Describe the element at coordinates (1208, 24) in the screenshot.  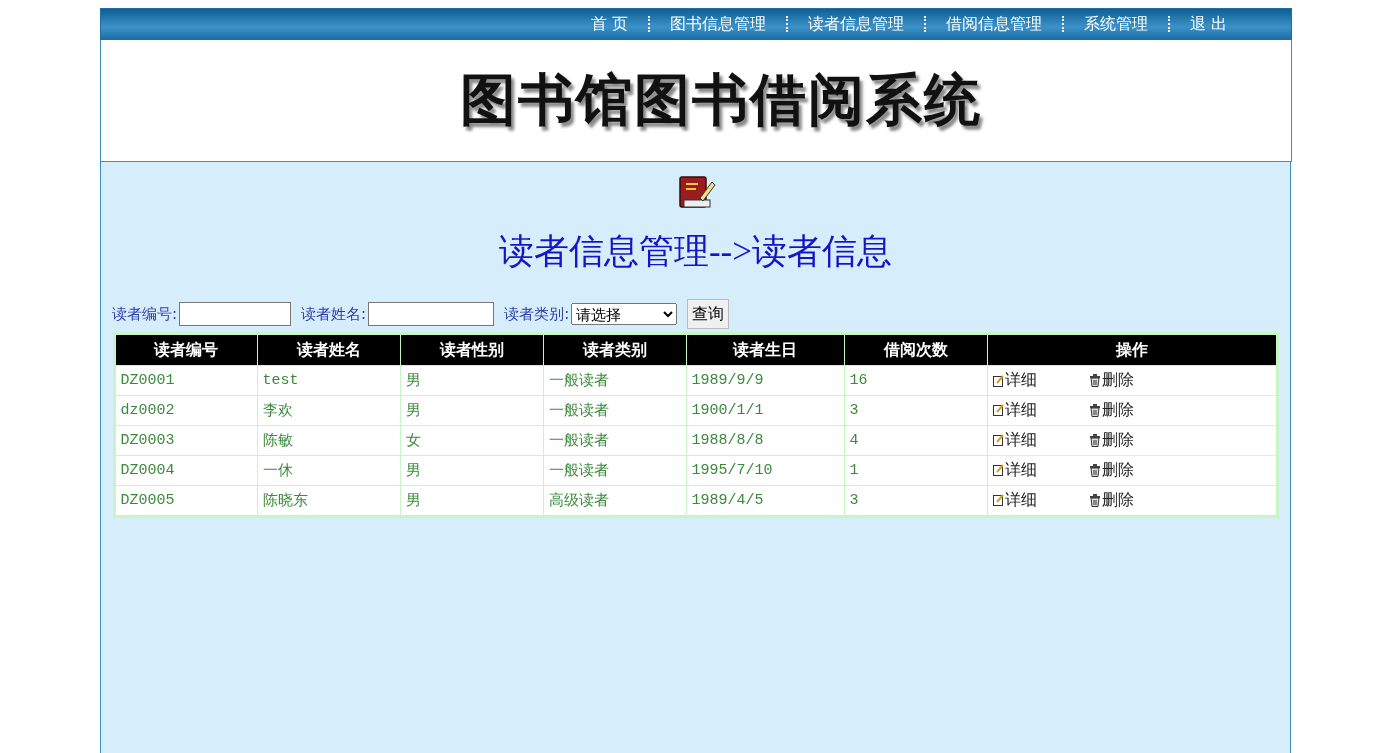
I see `nav-link: 退 出` at that location.